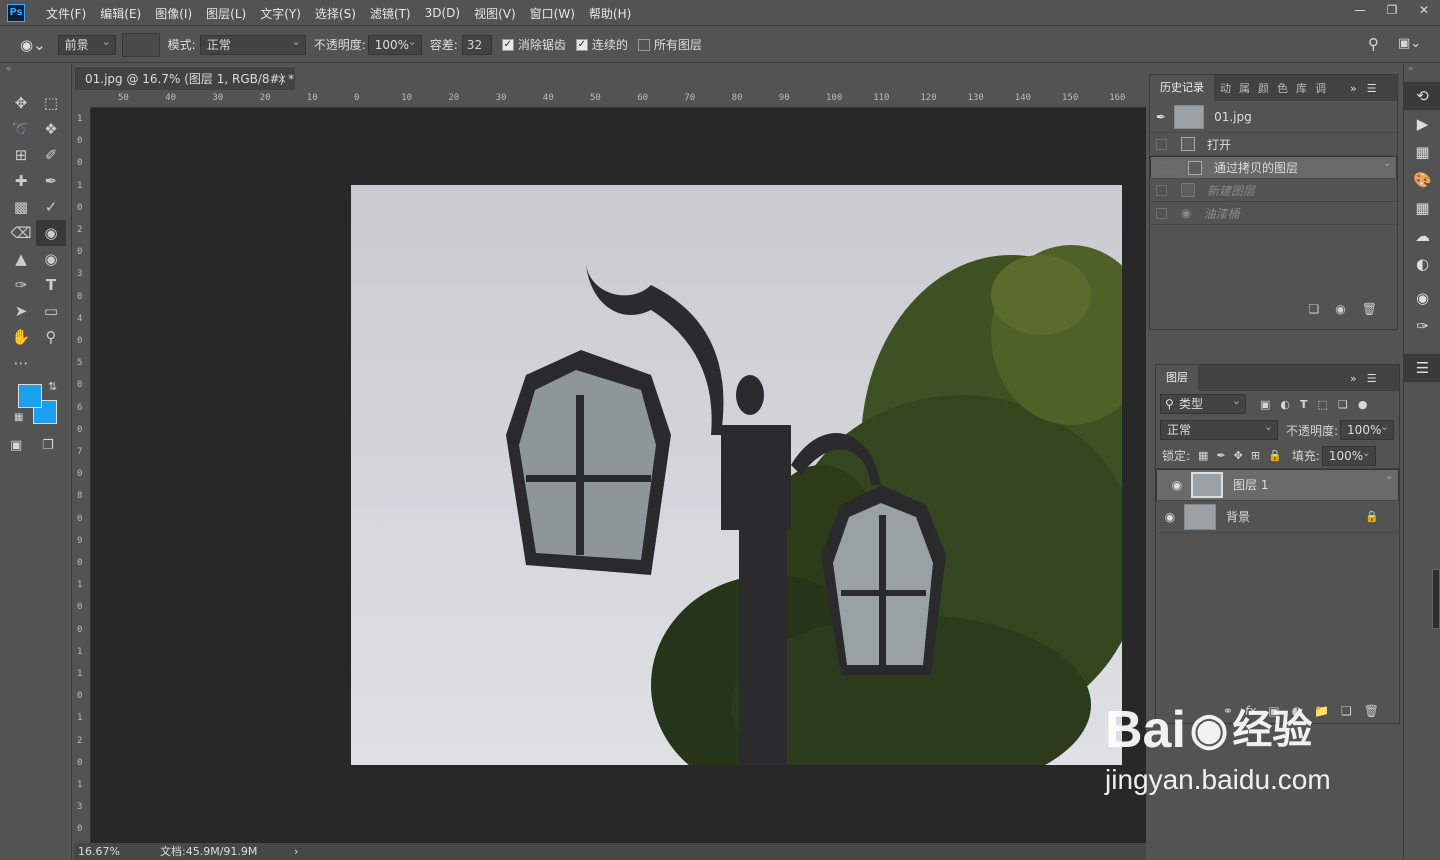  I want to click on vertical-ruler: 1 0 0 1 0 2 0 3 0 4 0 5 0 6 0 7 0 8 0 9 0 1 0 0 1 1 0 1 2 0 1 3 0, so click(82, 475).